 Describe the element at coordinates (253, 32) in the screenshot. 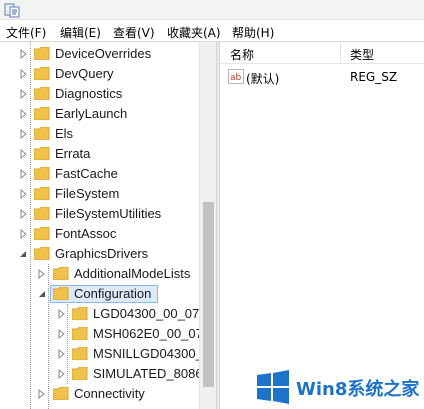

I see `menu-help: 帮助(H)` at that location.